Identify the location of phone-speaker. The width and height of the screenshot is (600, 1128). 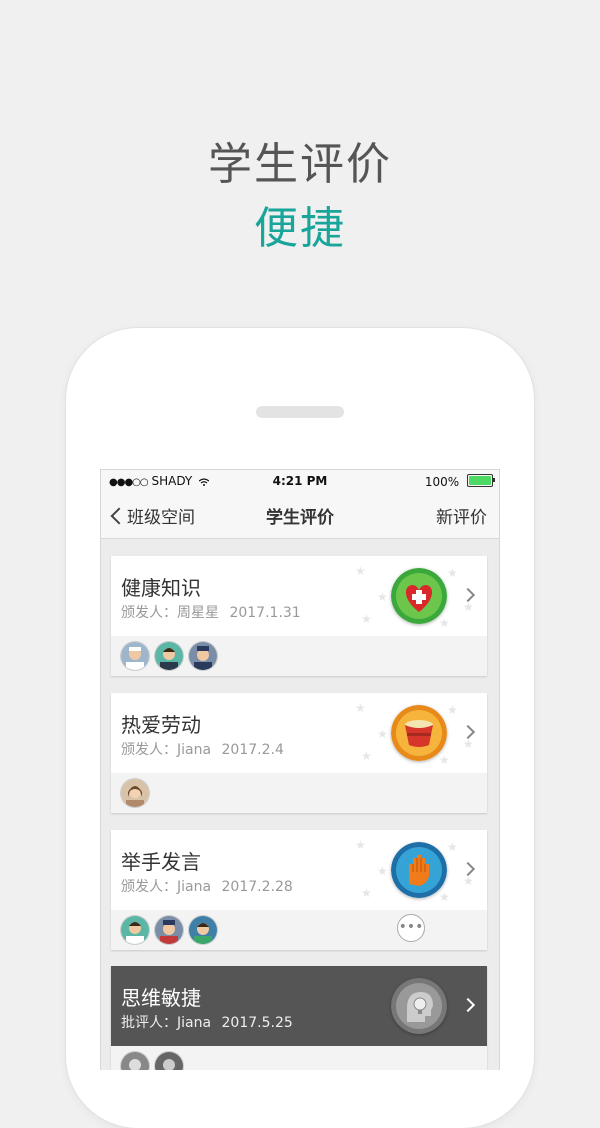
(300, 412).